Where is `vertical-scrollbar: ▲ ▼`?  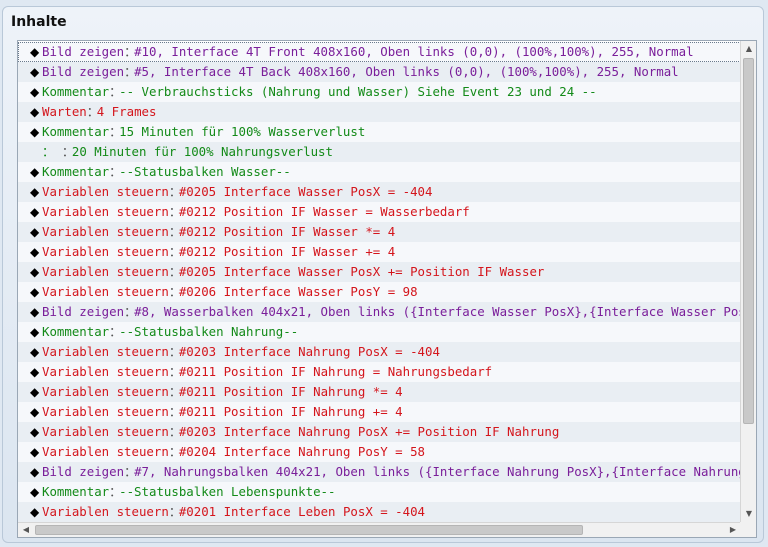 vertical-scrollbar: ▲ ▼ is located at coordinates (748, 281).